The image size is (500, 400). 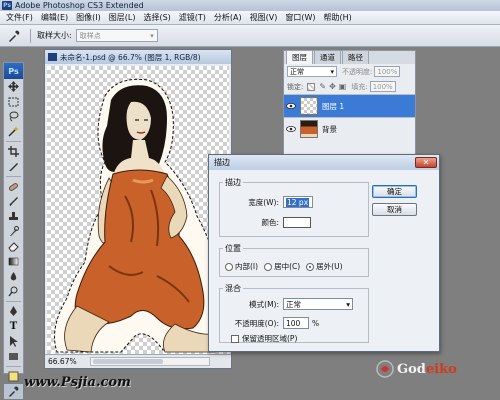 What do you see at coordinates (263, 202) in the screenshot?
I see `width-label: 宽度(W):` at bounding box center [263, 202].